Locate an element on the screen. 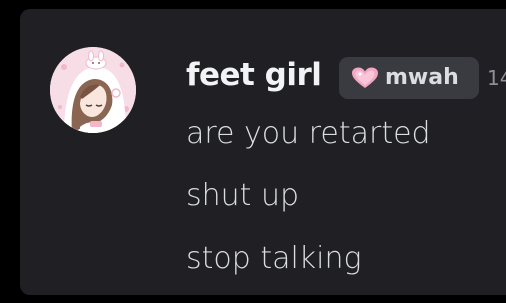 This screenshot has width=506, height=303. anime-avatar-icon is located at coordinates (93, 90).